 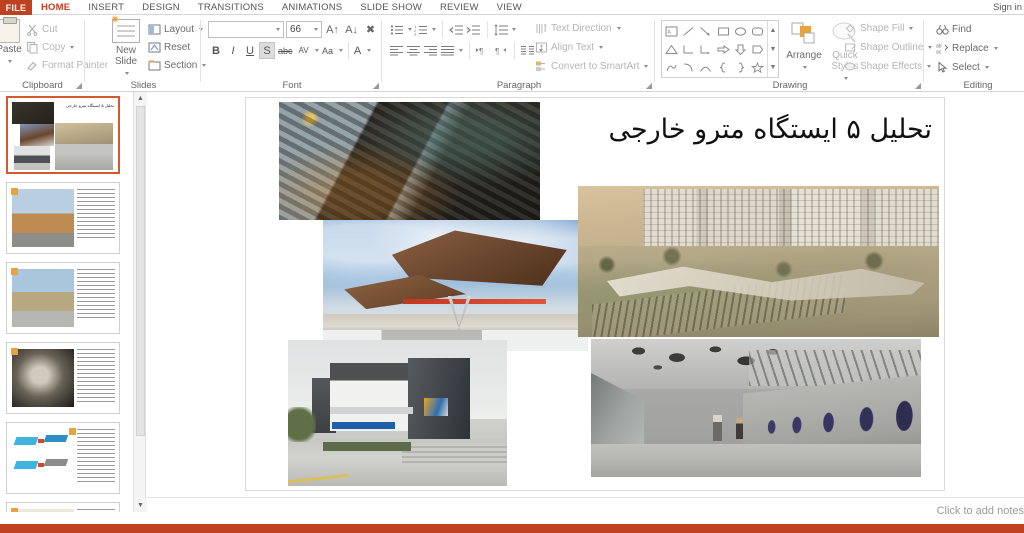 What do you see at coordinates (804, 46) in the screenshot?
I see `arrange-button: Arrange` at bounding box center [804, 46].